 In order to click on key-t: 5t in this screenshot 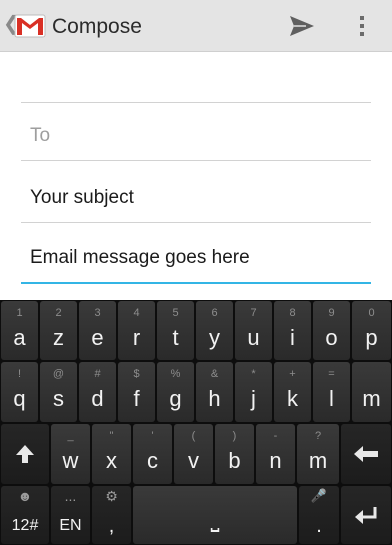, I will do `click(175, 330)`.